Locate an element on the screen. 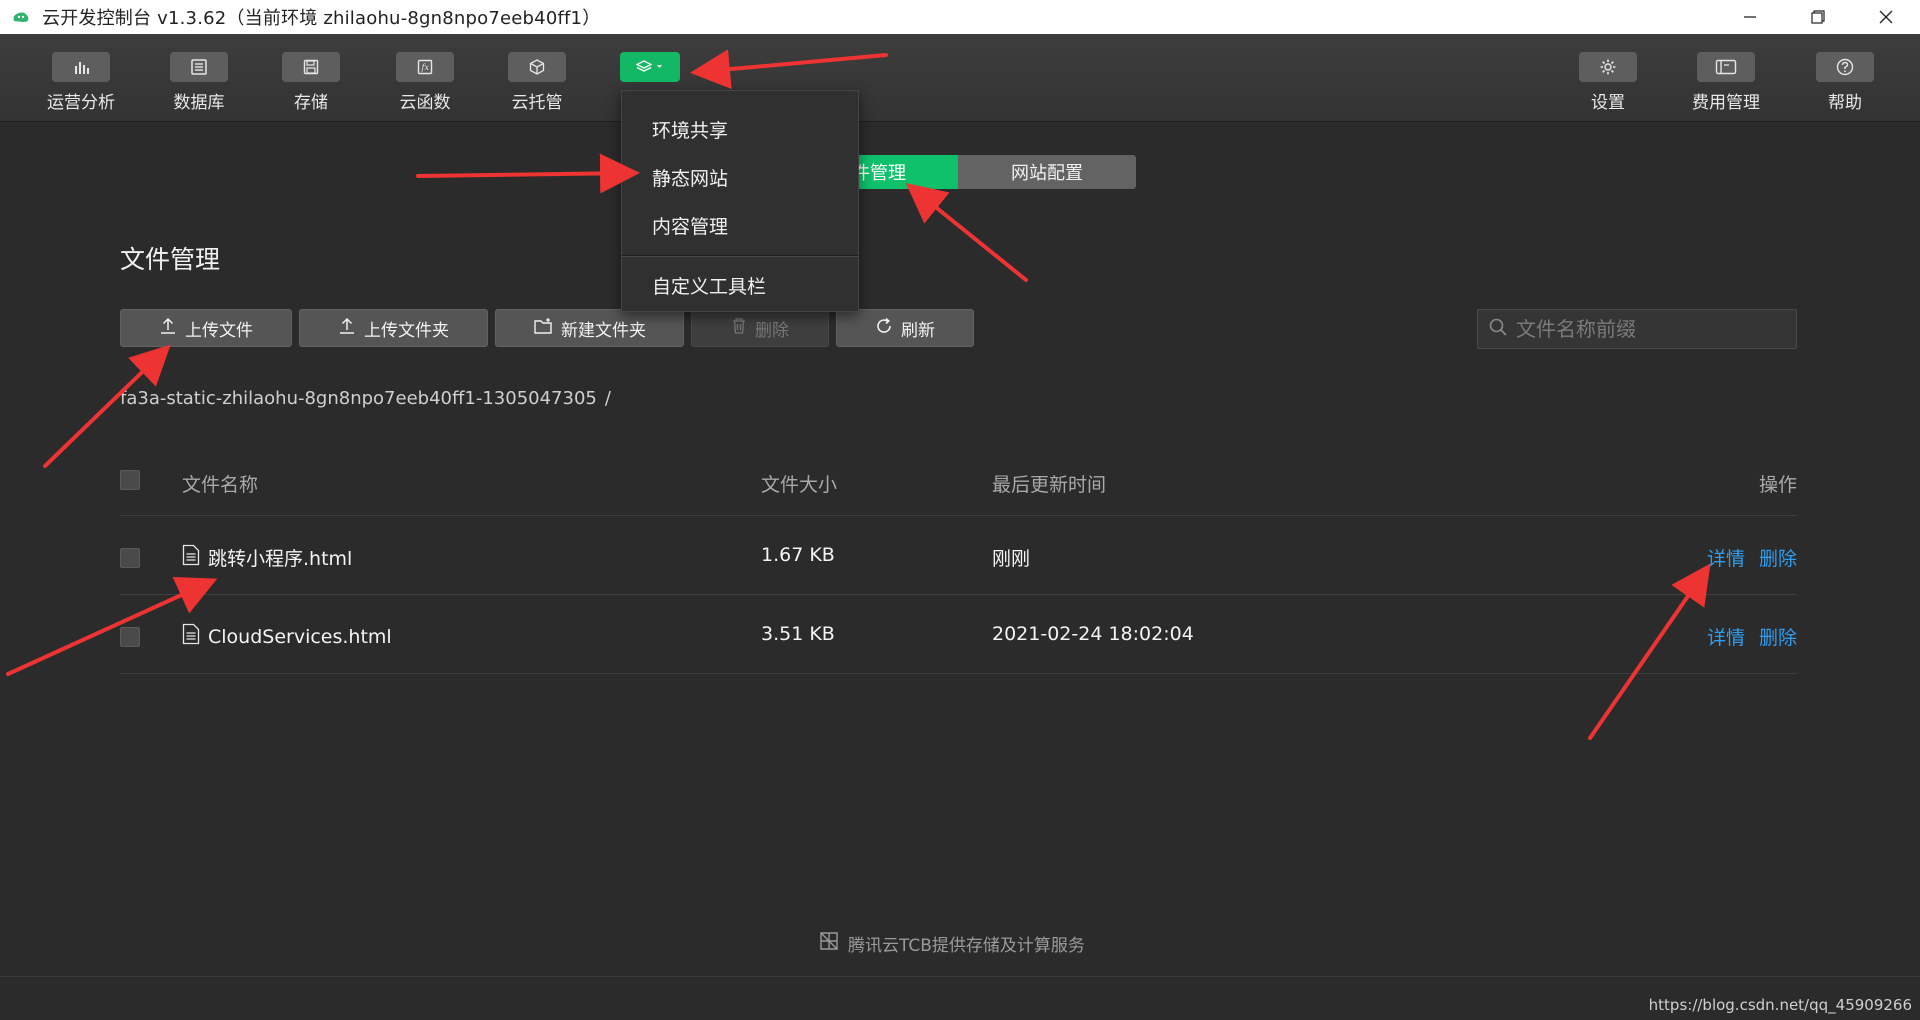  file-name-cell: CloudServices.html is located at coordinates (287, 636).